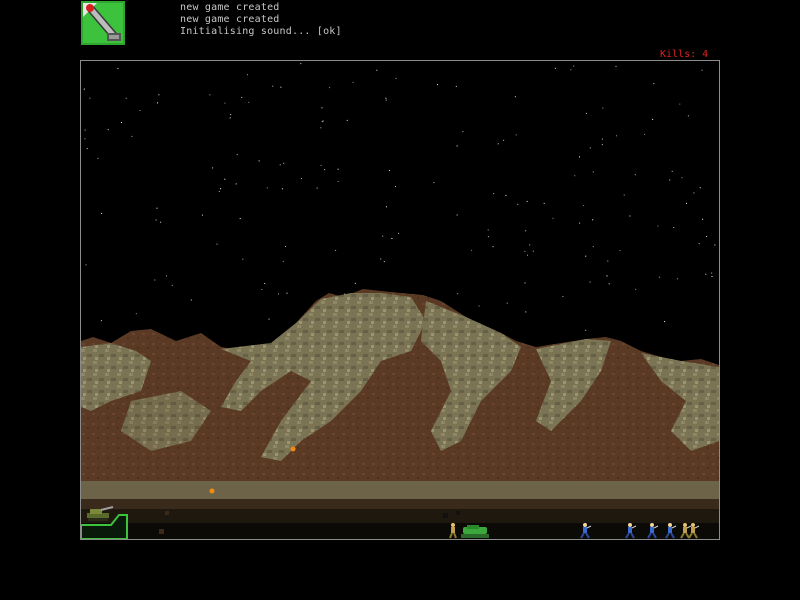 The height and width of the screenshot is (600, 800). Describe the element at coordinates (230, 7) in the screenshot. I see `console-line: new game created` at that location.